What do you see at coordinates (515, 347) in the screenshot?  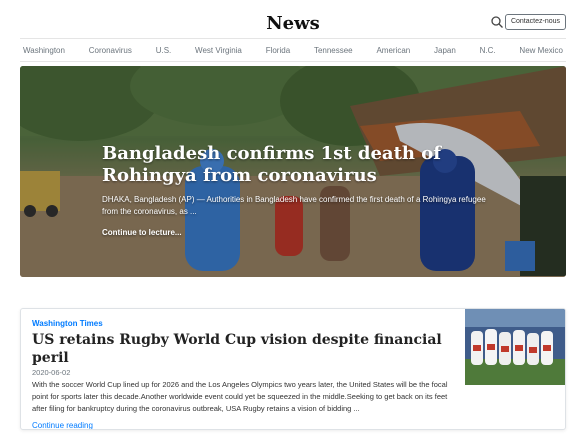 I see `article-thumbnail` at bounding box center [515, 347].